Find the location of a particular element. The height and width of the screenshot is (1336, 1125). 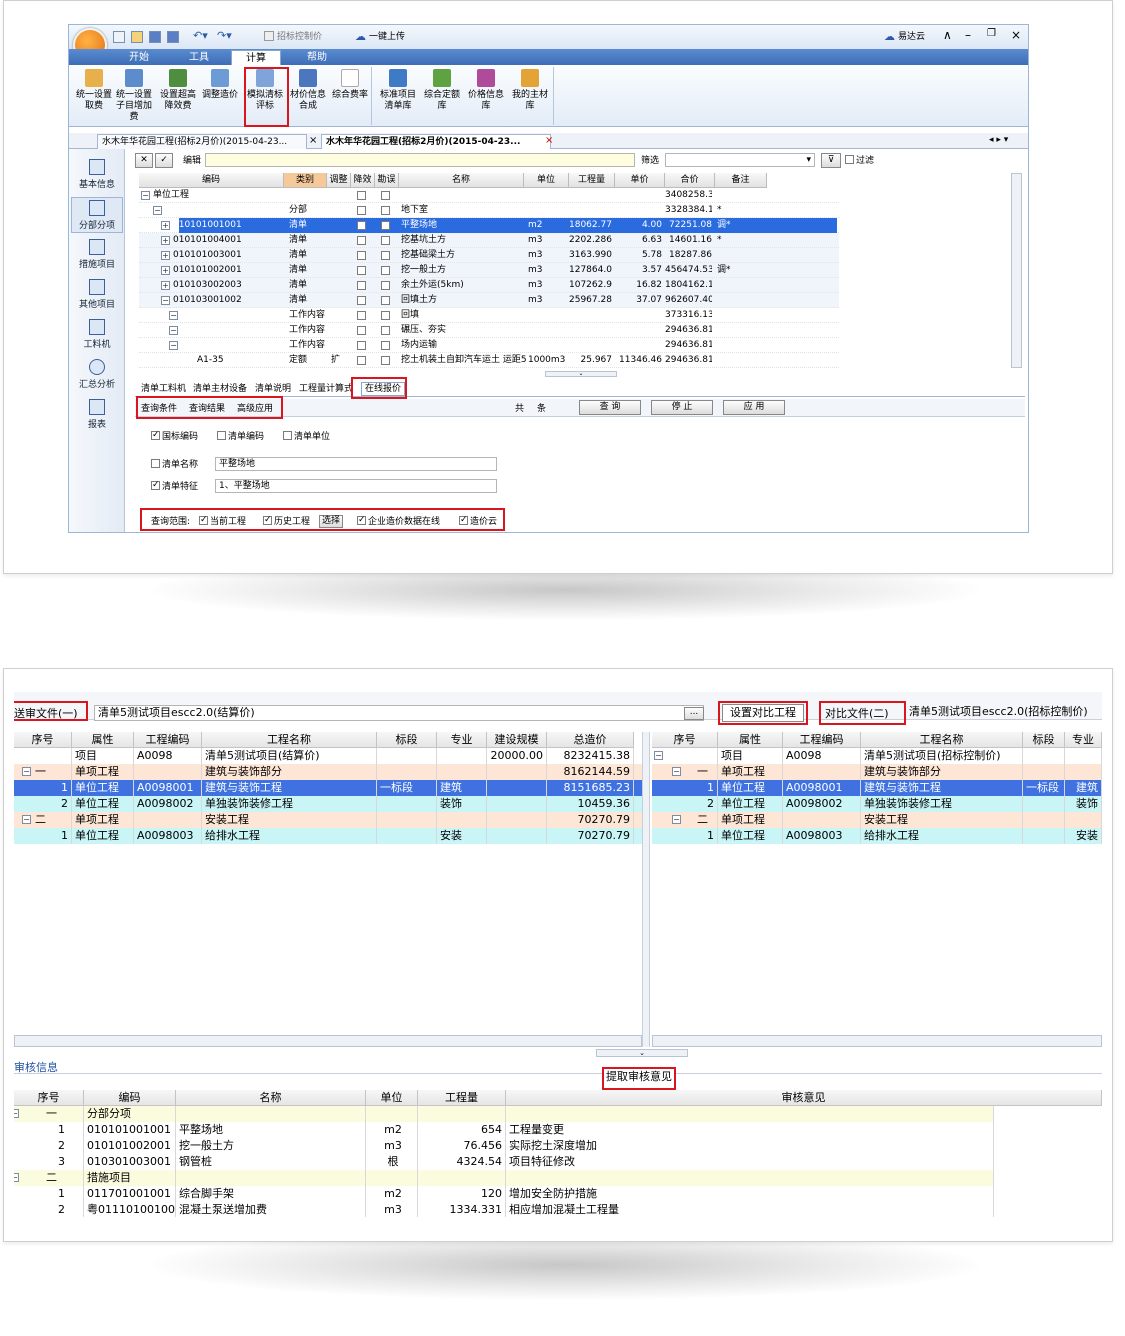

file2-input: 清单5测试项目escc2.0(招标控制价) is located at coordinates (1004, 713).